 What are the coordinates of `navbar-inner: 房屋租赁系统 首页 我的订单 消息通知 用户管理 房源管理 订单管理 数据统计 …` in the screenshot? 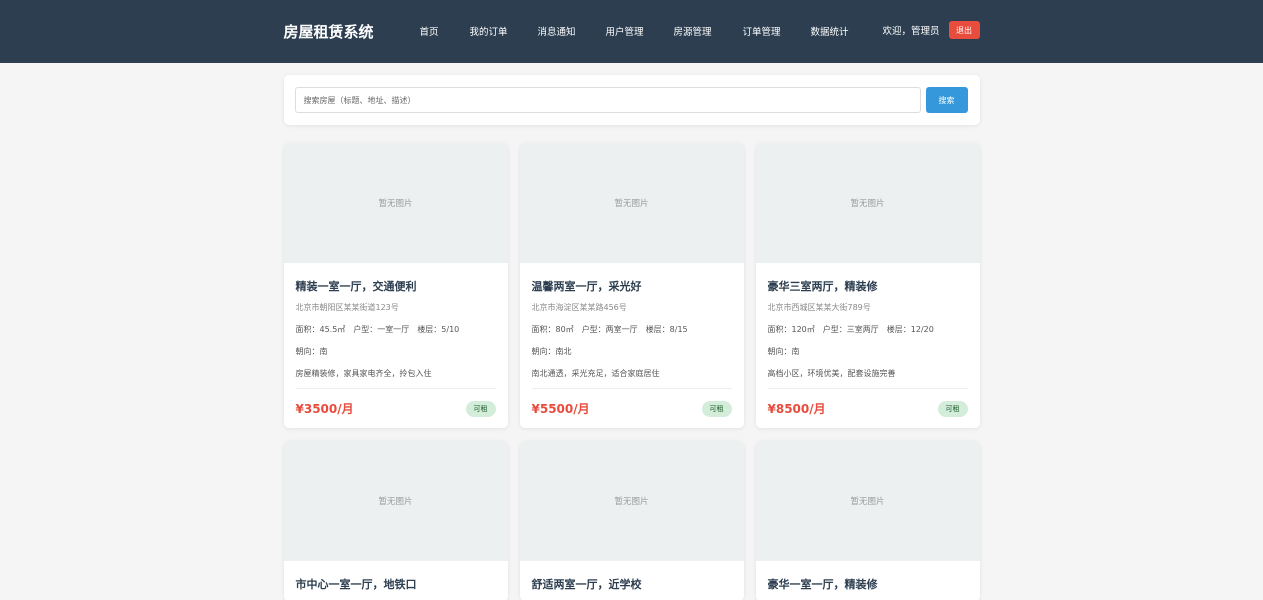 It's located at (632, 31).